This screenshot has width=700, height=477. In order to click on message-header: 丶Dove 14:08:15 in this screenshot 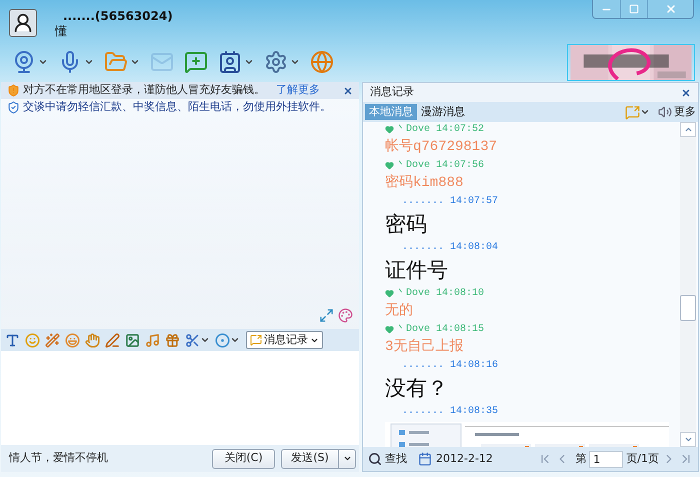, I will do `click(440, 329)`.